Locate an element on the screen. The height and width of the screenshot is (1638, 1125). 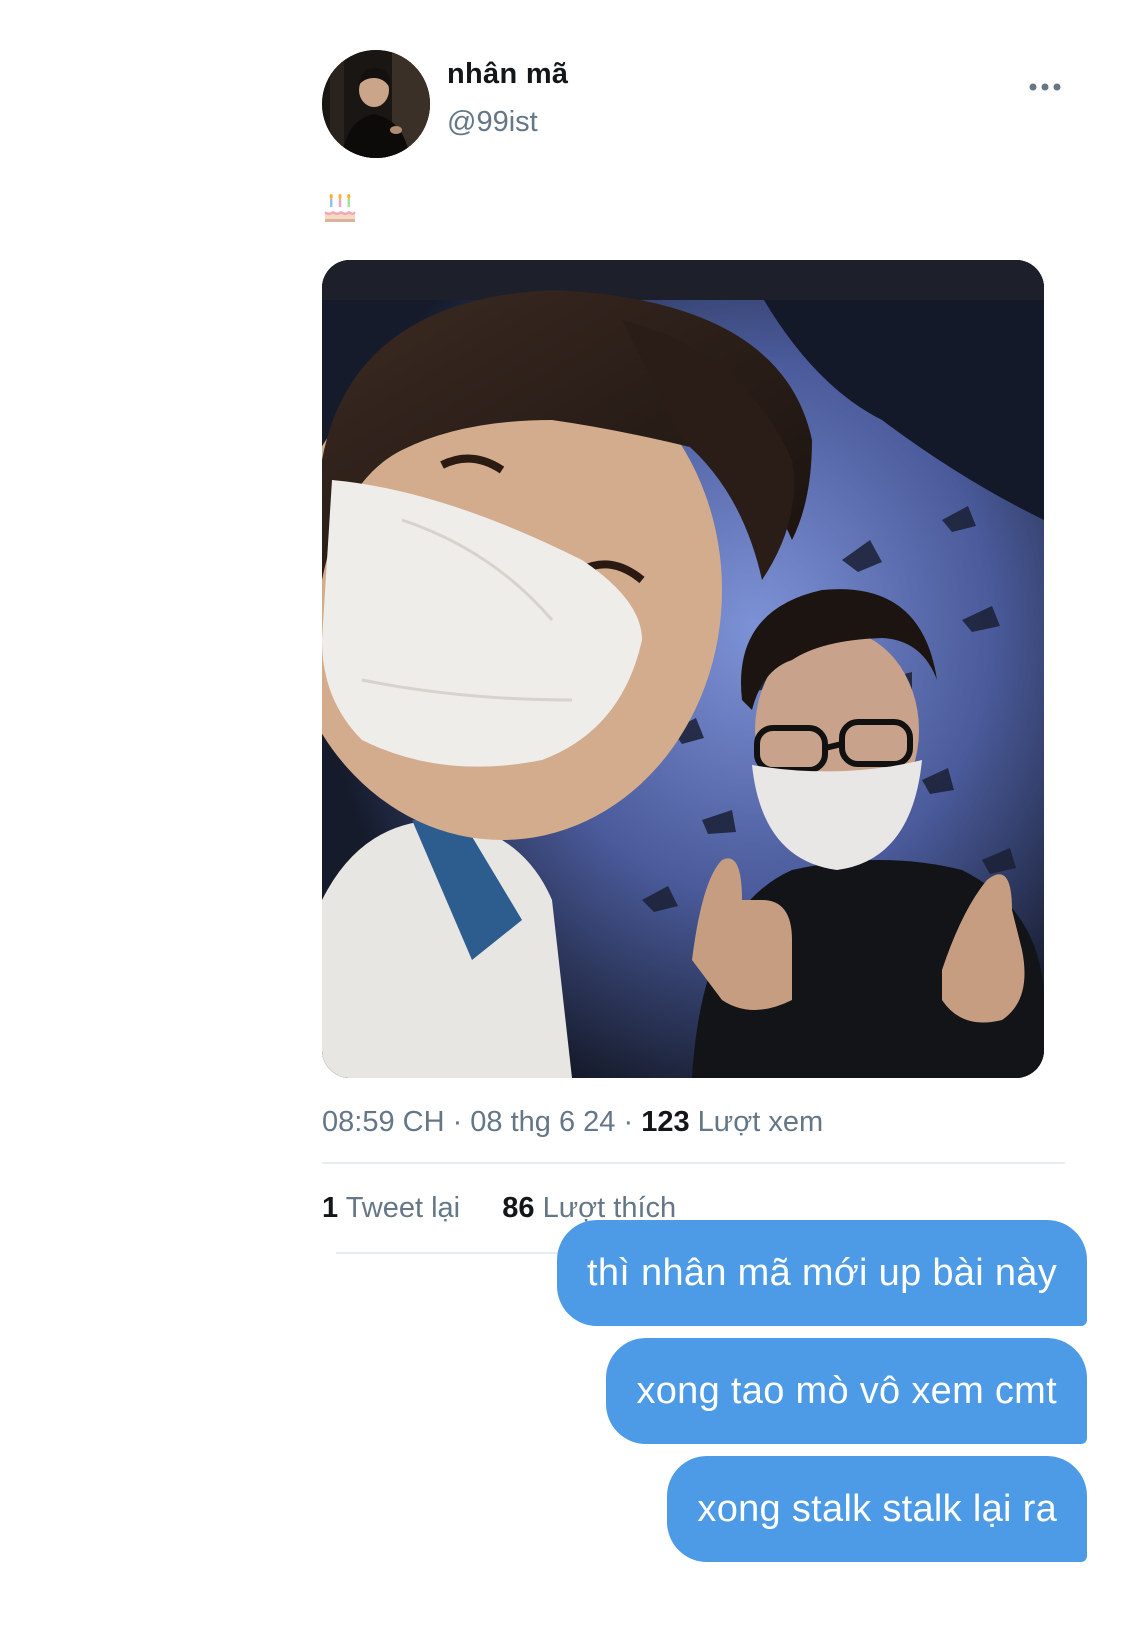
retweets-count: 1 is located at coordinates (330, 1208).